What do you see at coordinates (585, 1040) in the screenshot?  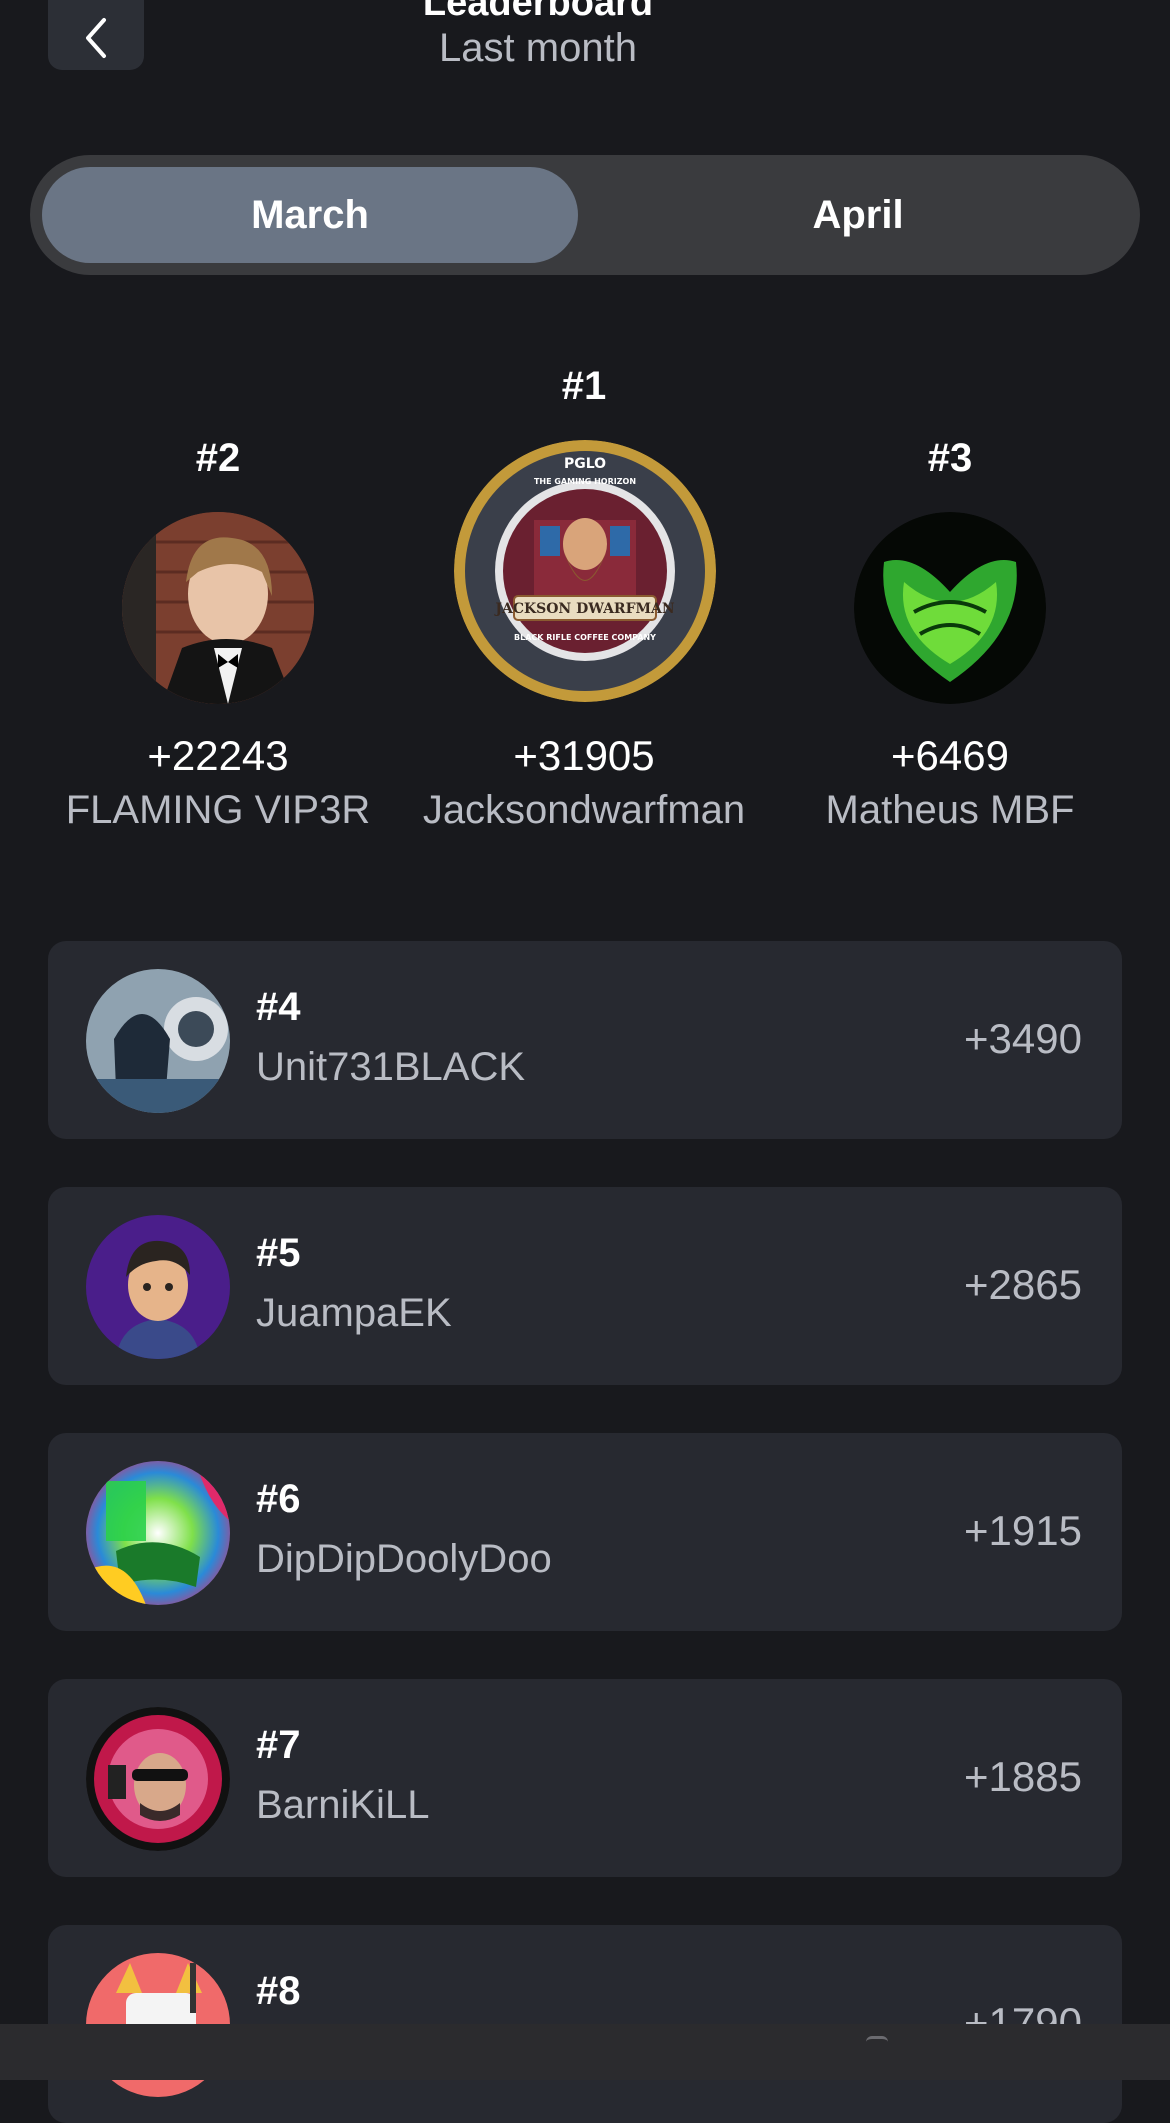 I see `list-item: #4 Unit731BLACK +3490` at bounding box center [585, 1040].